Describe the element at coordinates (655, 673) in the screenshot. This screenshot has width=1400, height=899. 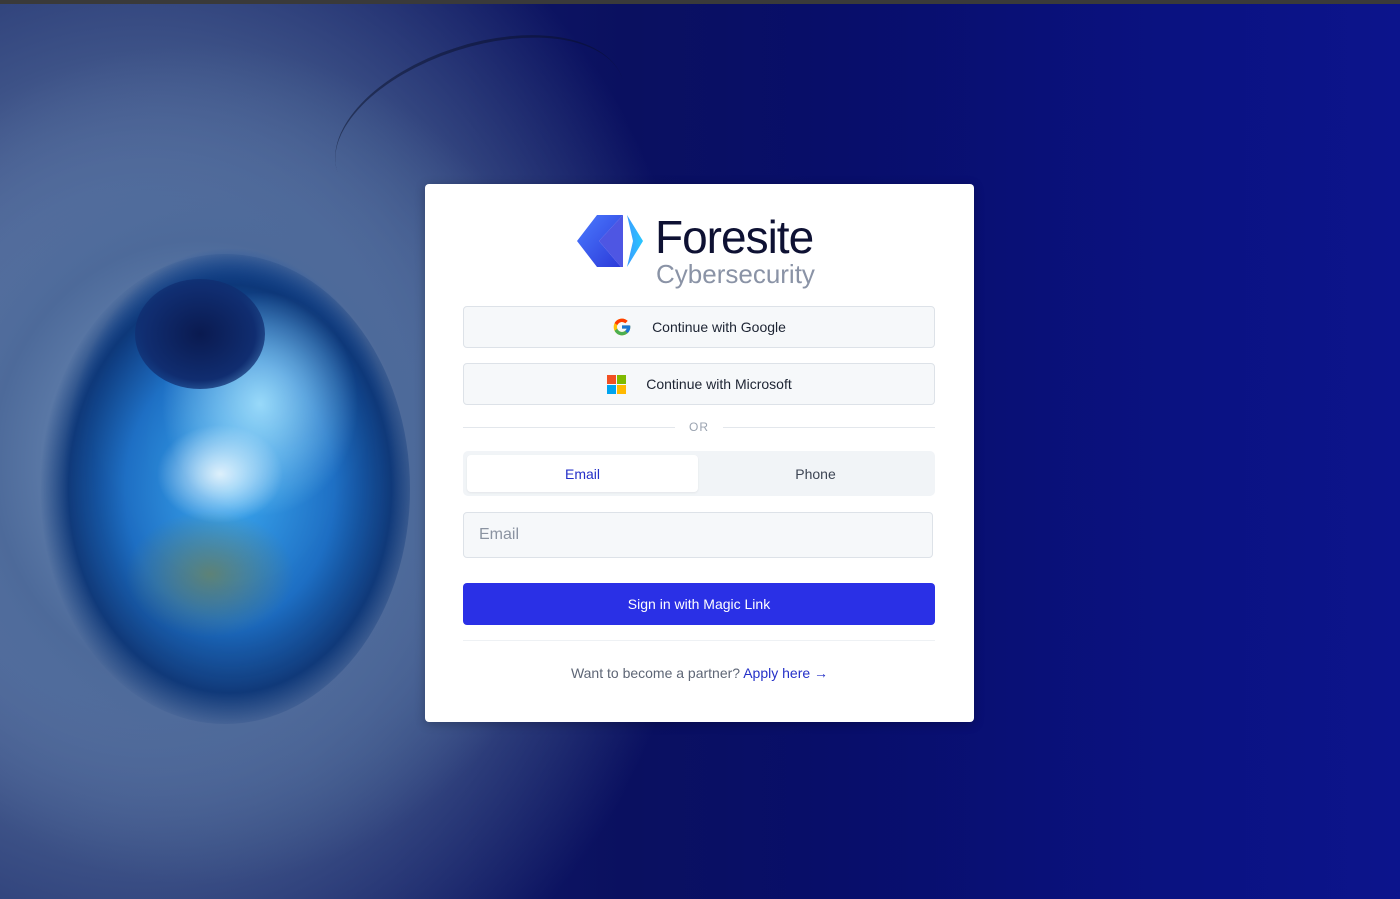
I see `partner-prompt-text: Want to become a partner?` at that location.